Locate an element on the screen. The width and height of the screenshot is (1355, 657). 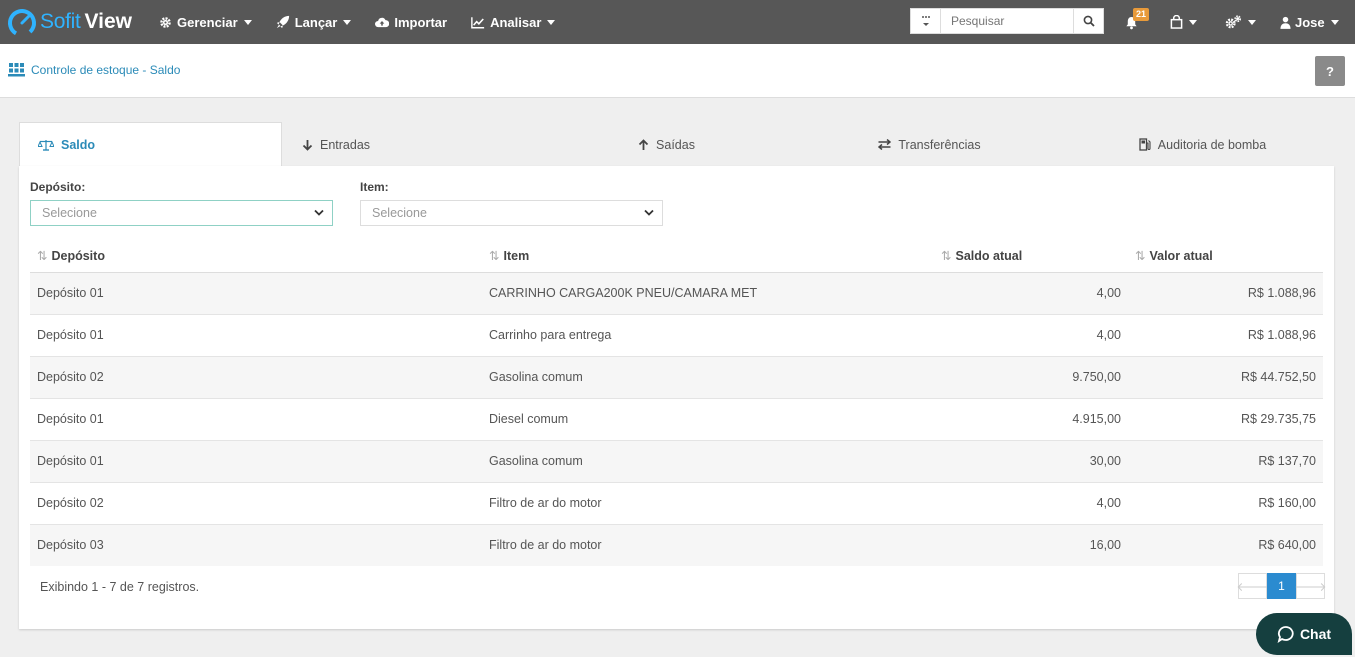
cell-valor-atual: R$ 137,70 is located at coordinates (1225, 461).